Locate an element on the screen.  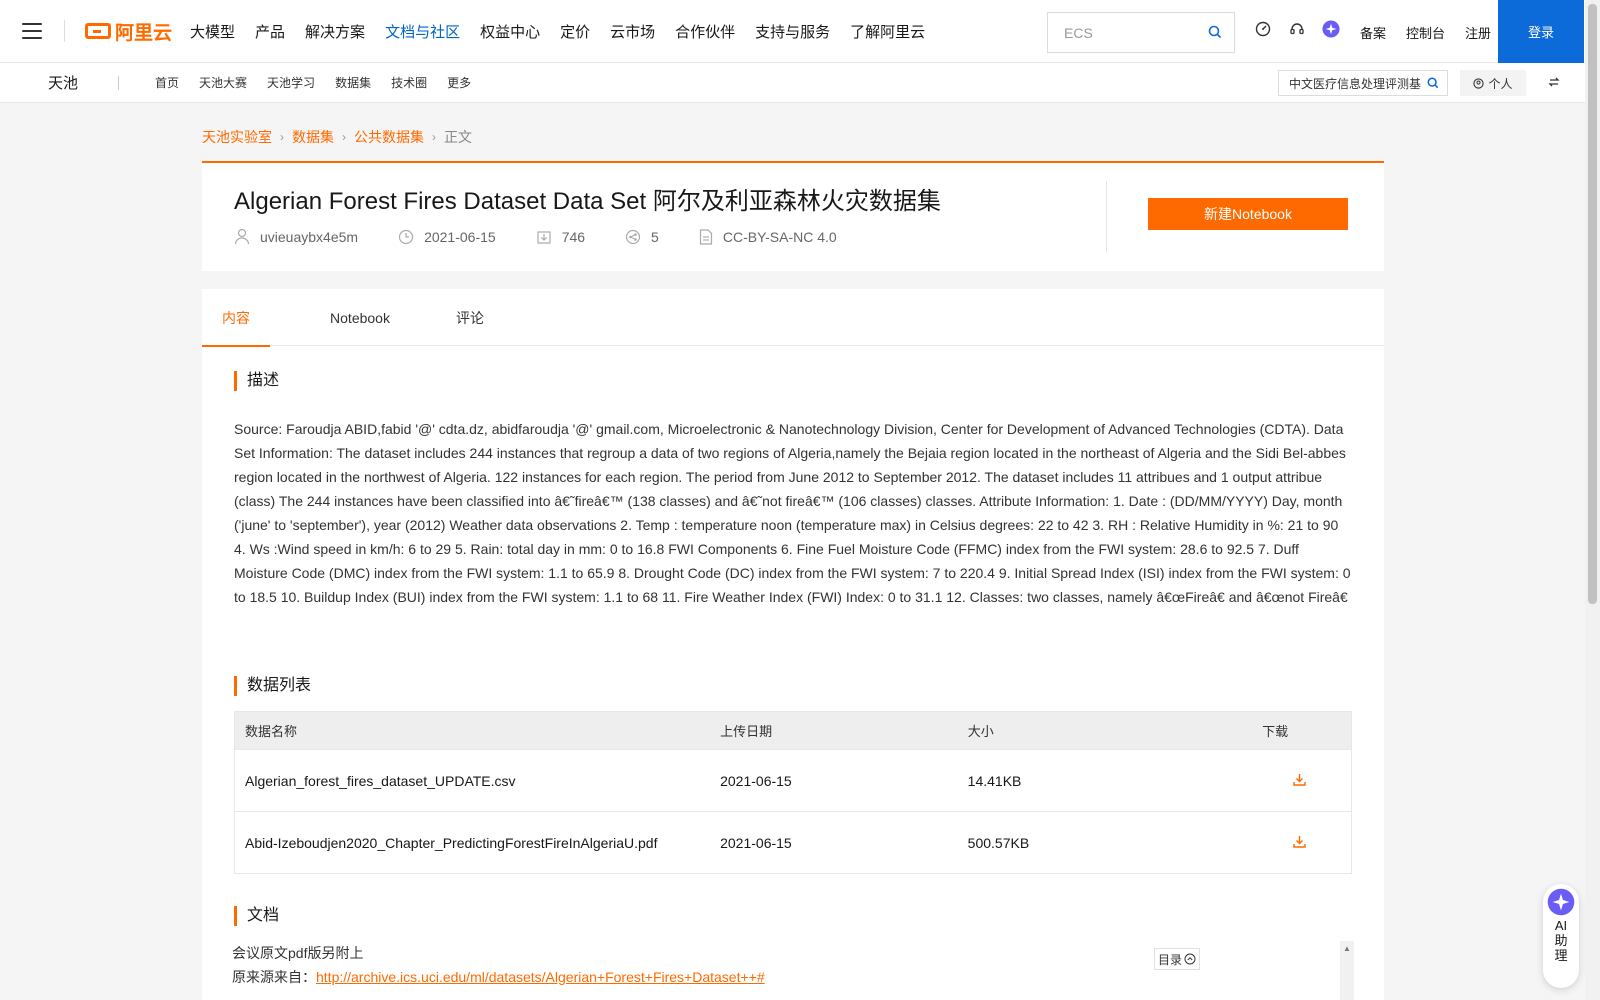
nav-item-products: 产品 is located at coordinates (270, 31).